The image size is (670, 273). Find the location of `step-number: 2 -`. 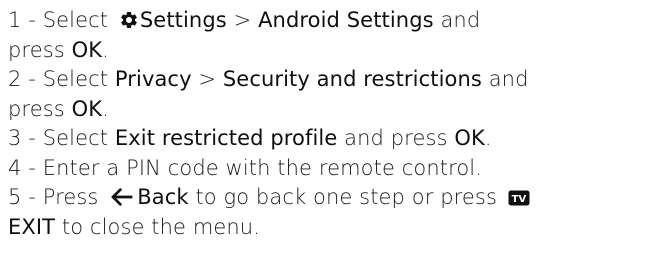

step-number: 2 - is located at coordinates (22, 79).